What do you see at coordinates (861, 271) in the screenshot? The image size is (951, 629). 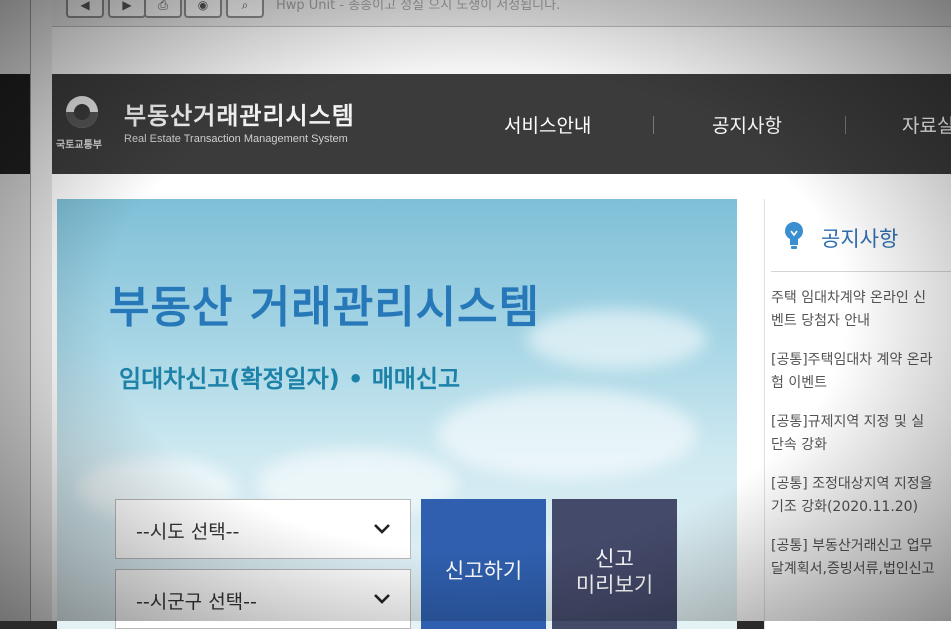 I see `notice-divider` at bounding box center [861, 271].